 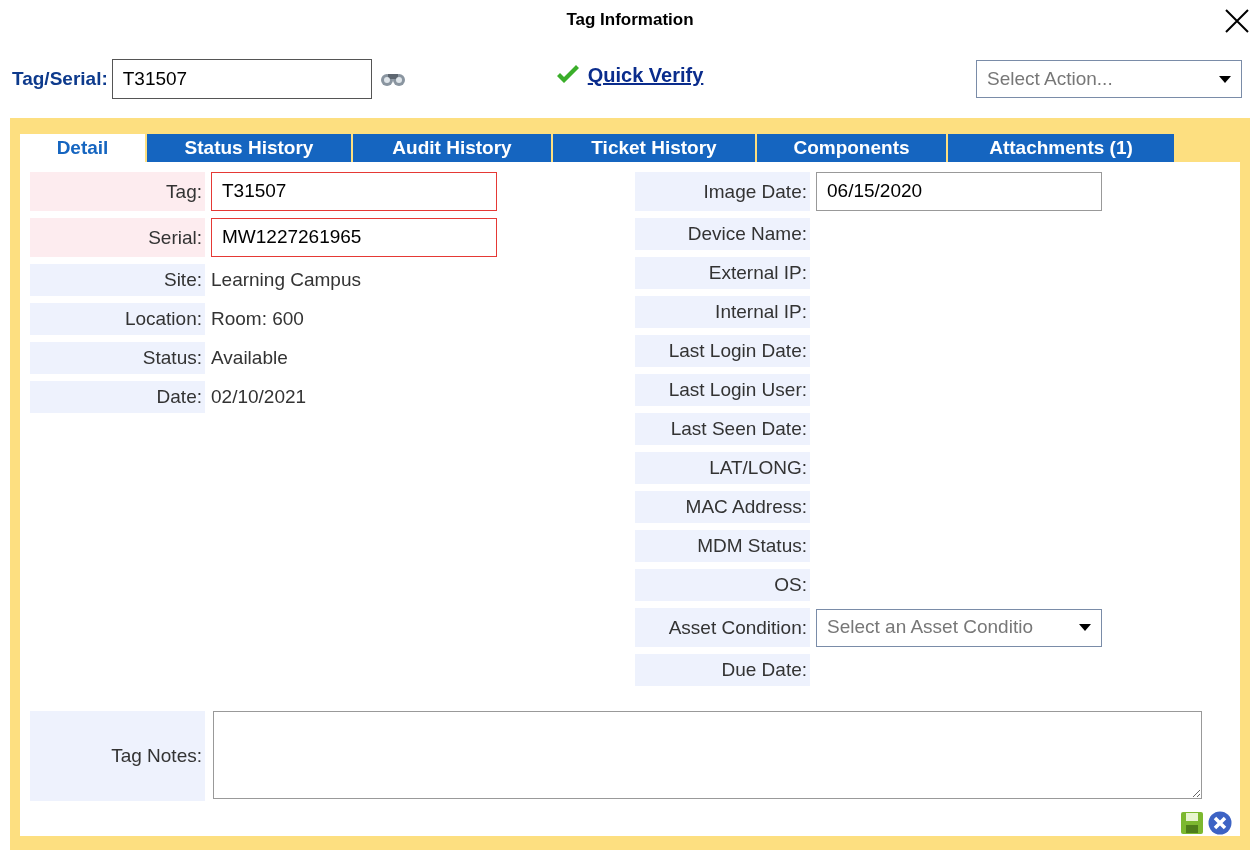 What do you see at coordinates (645, 75) in the screenshot?
I see `quick-verify-link: Quick Verify` at bounding box center [645, 75].